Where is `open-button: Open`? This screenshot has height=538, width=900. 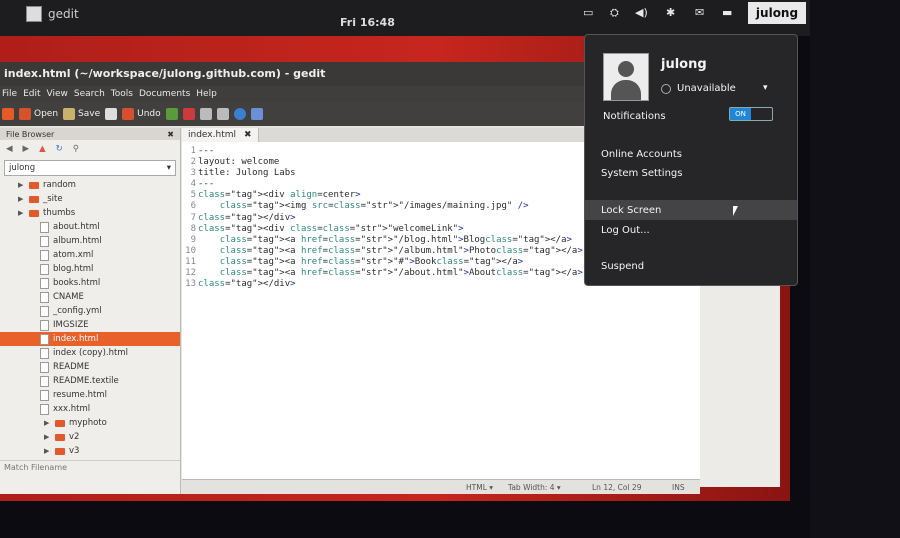 open-button: Open is located at coordinates (38, 114).